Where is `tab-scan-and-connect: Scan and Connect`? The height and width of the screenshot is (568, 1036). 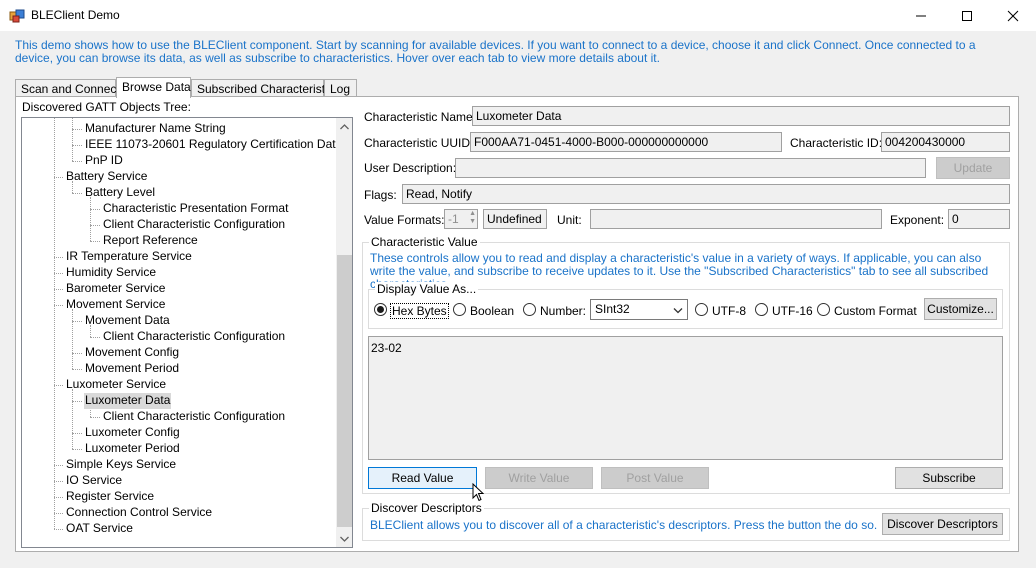
tab-scan-and-connect: Scan and Connect is located at coordinates (67, 88).